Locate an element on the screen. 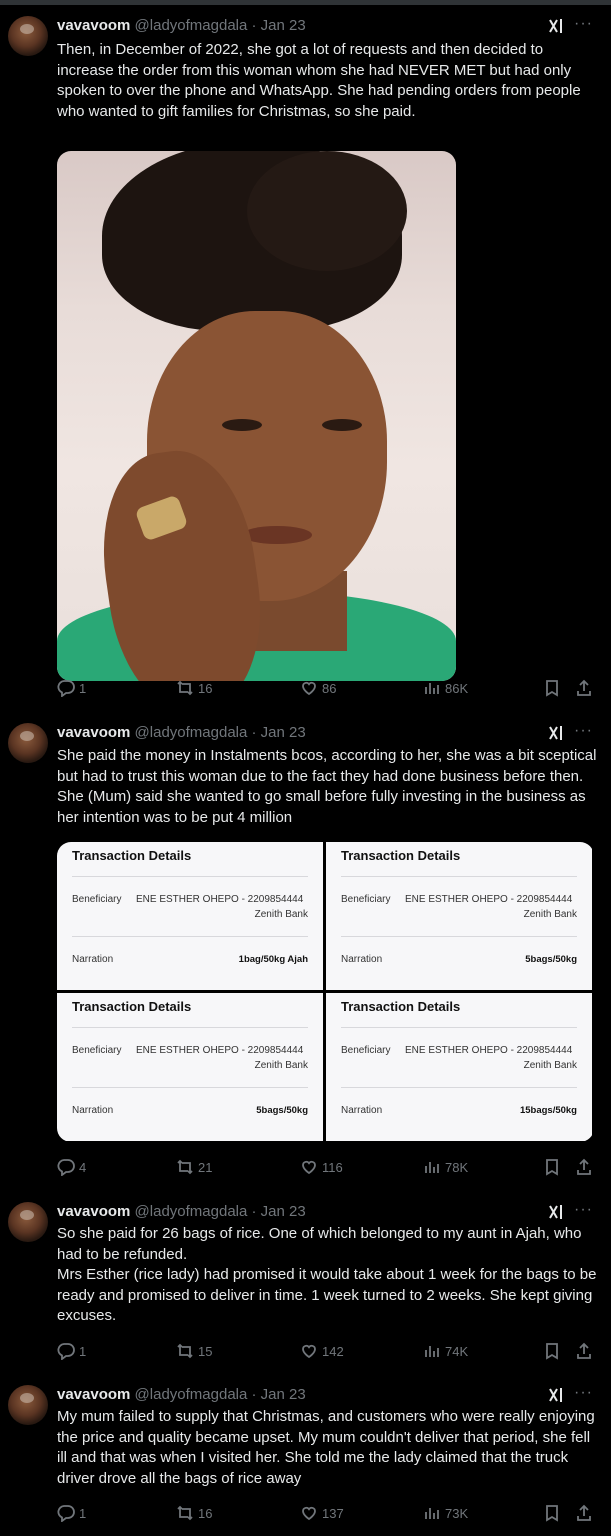  narration-value: 15bags/50kg is located at coordinates (548, 1110).